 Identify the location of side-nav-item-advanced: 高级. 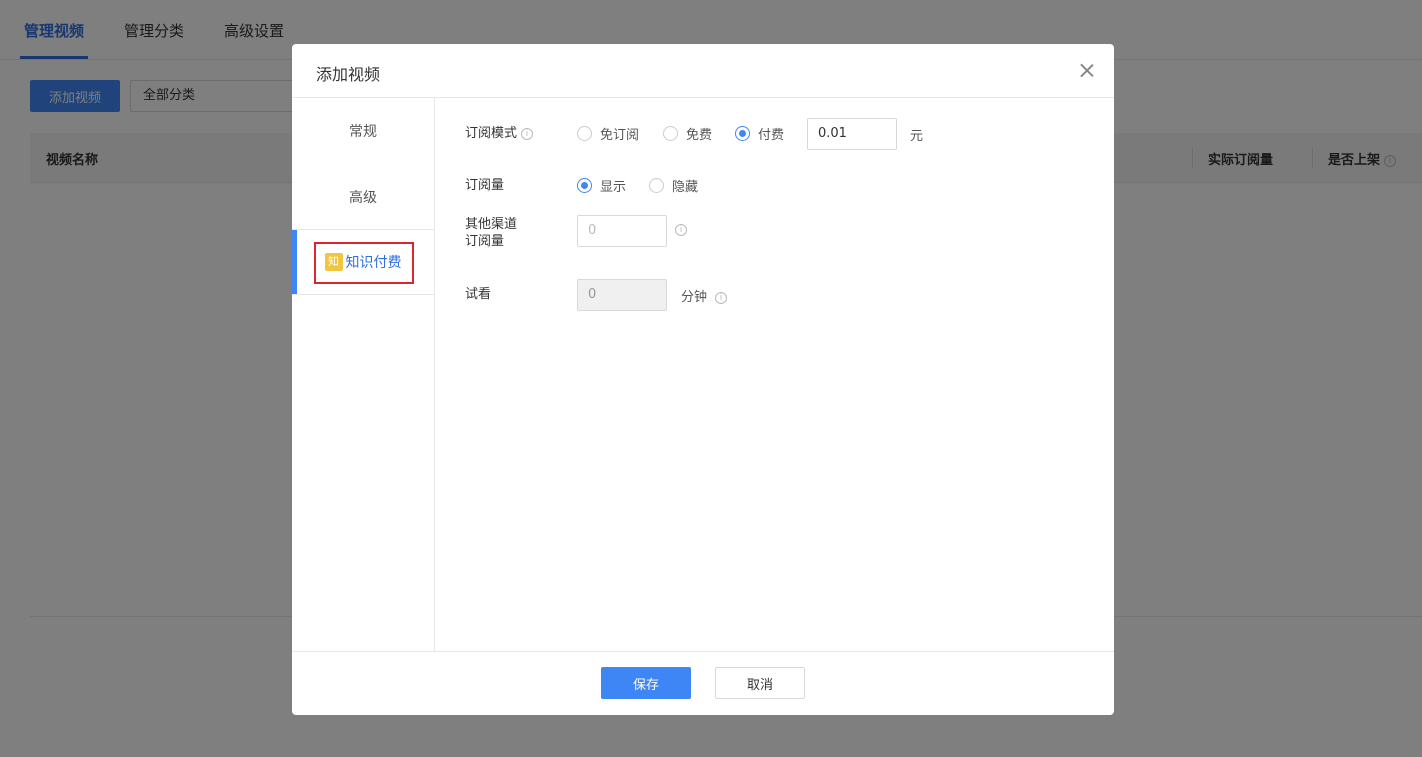
(363, 197).